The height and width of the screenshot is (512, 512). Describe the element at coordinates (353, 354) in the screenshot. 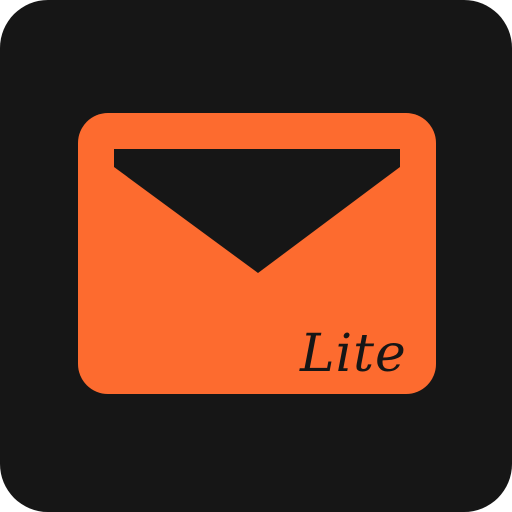

I see `lite-badge-label: Lite` at that location.